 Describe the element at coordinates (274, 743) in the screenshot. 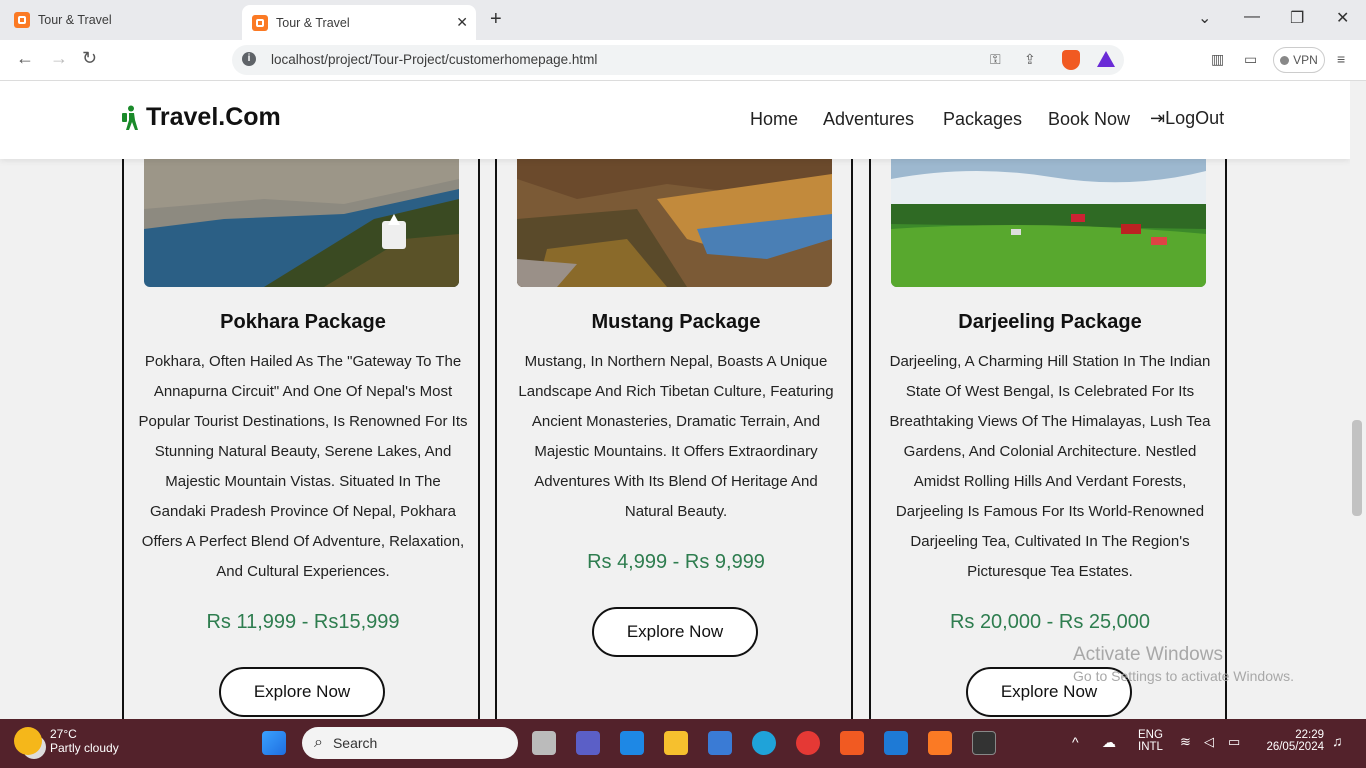

I see `start-icon` at that location.